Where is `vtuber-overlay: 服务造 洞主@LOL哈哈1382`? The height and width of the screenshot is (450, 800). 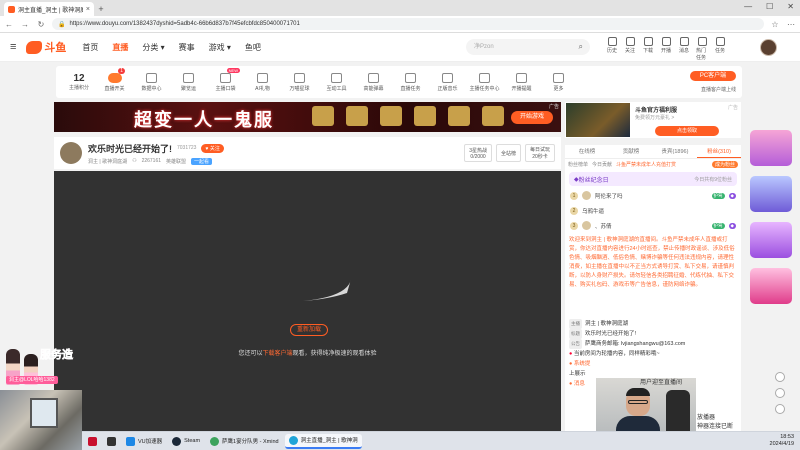
vtuber-overlay: 服务造 洞主@LOL哈哈1382 is located at coordinates (41, 366).